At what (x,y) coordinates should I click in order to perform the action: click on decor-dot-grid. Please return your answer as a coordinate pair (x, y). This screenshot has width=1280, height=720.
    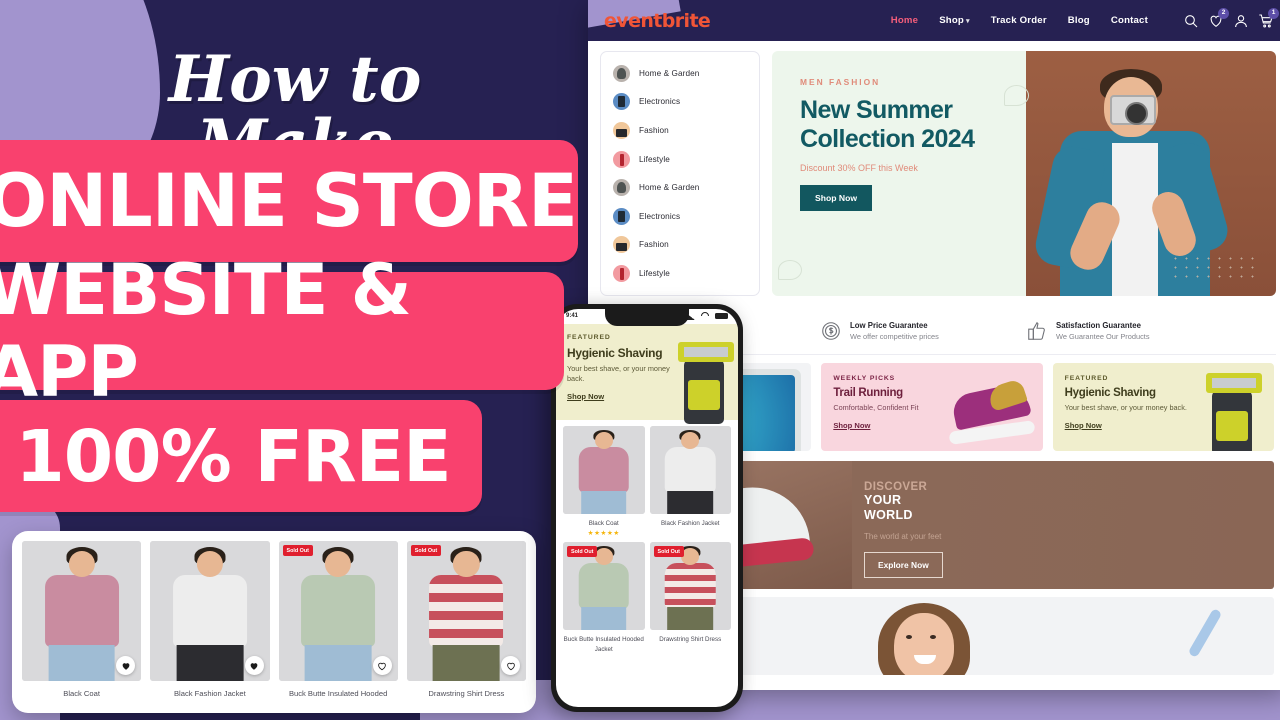
    Looking at the image, I should click on (1215, 268).